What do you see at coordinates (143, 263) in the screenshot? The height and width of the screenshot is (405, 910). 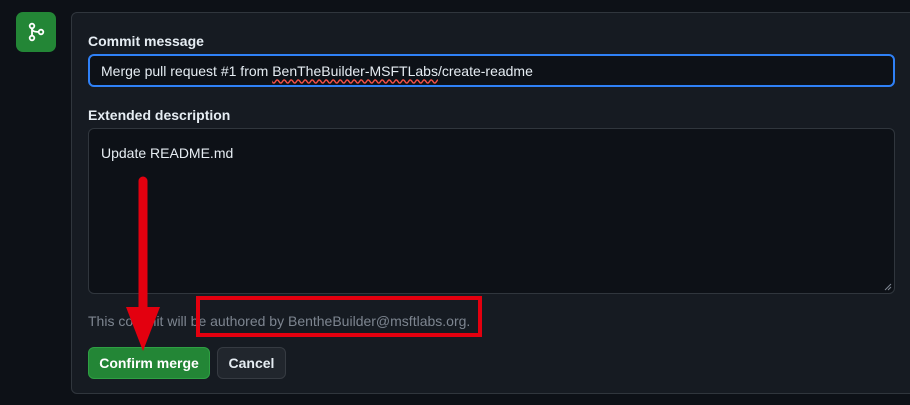 I see `annotation-arrow-icon` at bounding box center [143, 263].